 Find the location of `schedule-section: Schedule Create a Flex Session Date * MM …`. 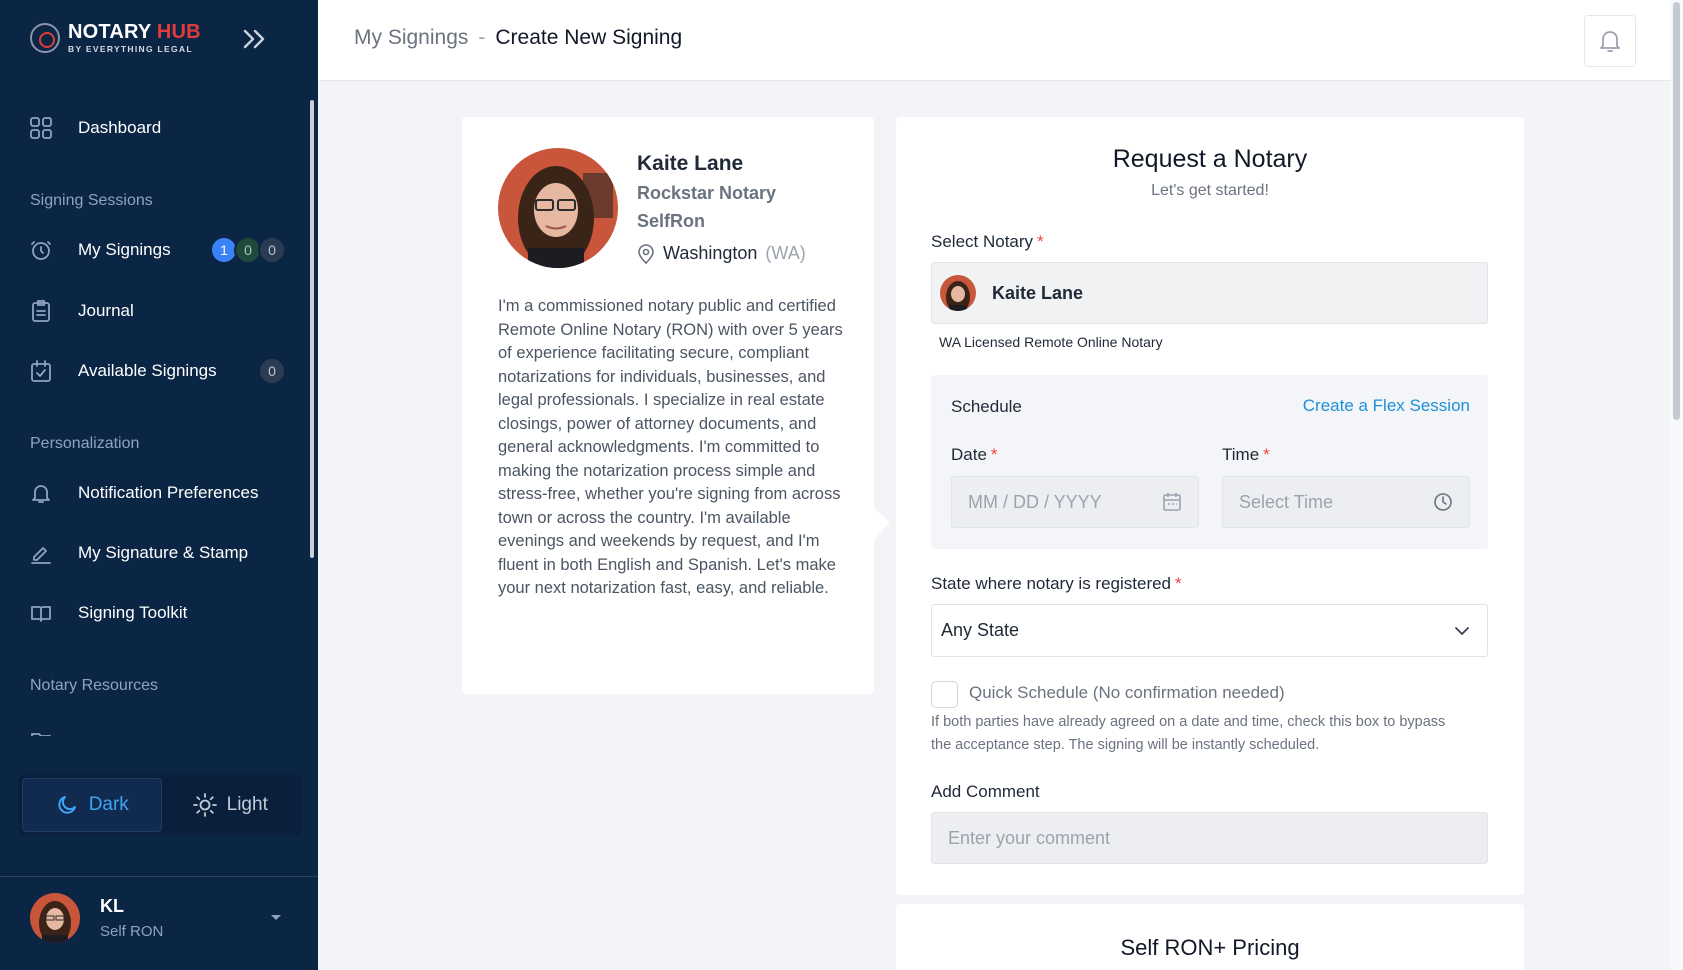

schedule-section: Schedule Create a Flex Session Date * MM … is located at coordinates (1209, 462).